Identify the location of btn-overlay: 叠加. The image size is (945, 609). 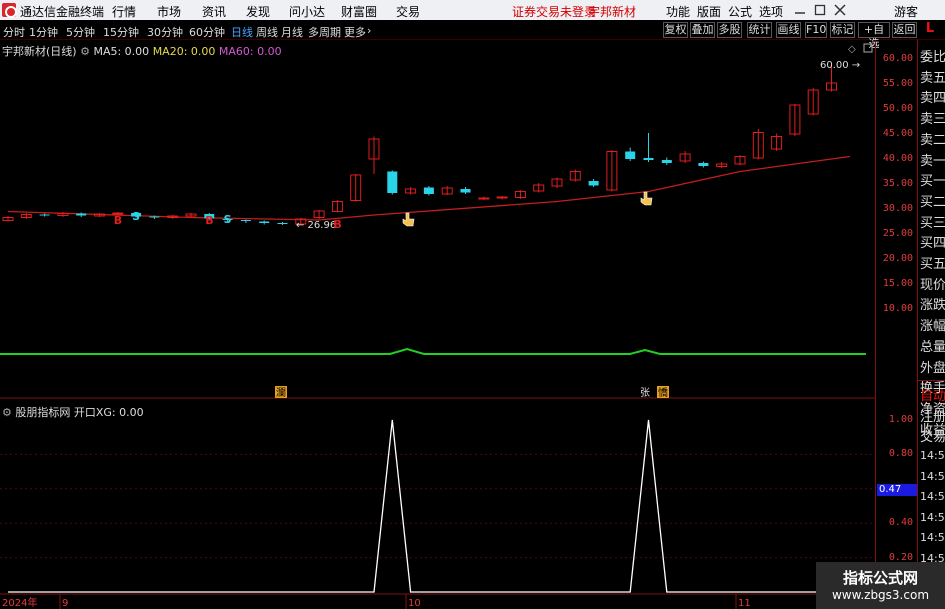
(702, 30).